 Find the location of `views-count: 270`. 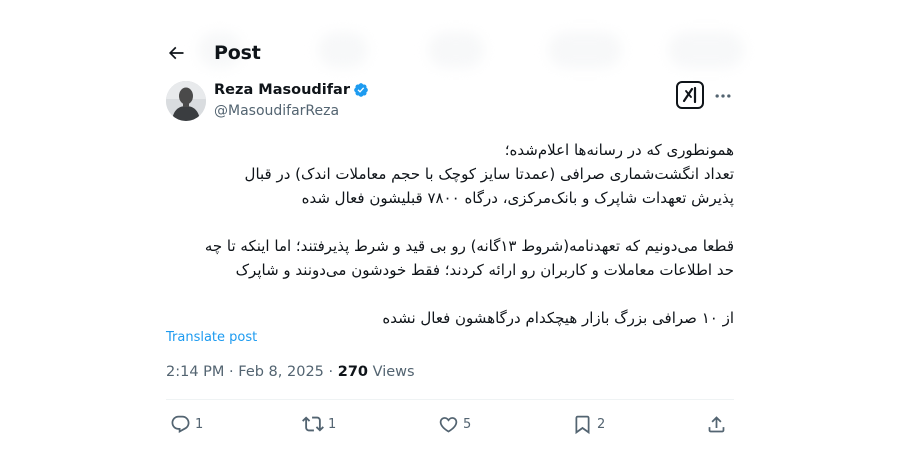

views-count: 270 is located at coordinates (353, 372).